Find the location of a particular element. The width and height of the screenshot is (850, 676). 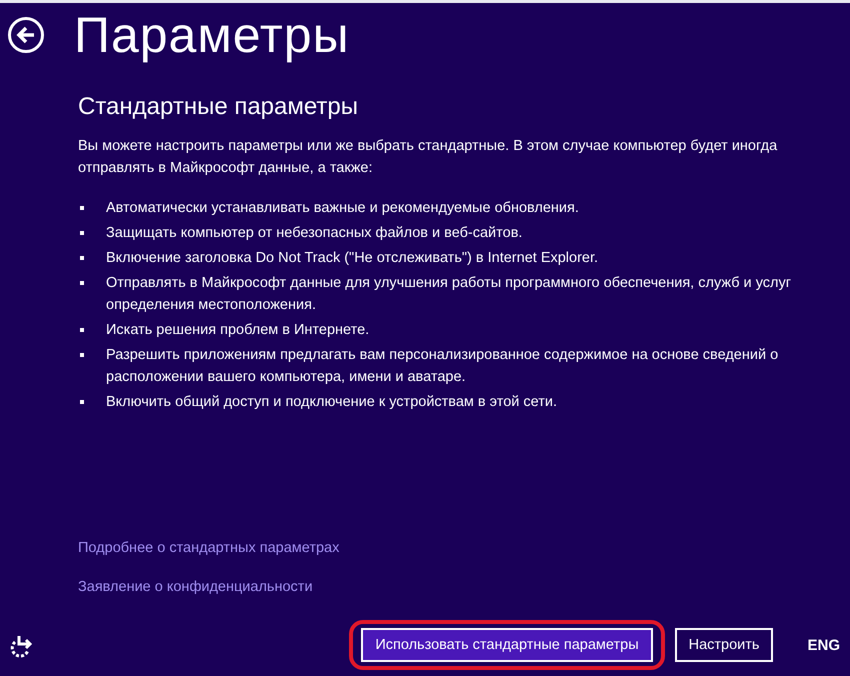

section-title: Стандартные параметры is located at coordinates (219, 107).